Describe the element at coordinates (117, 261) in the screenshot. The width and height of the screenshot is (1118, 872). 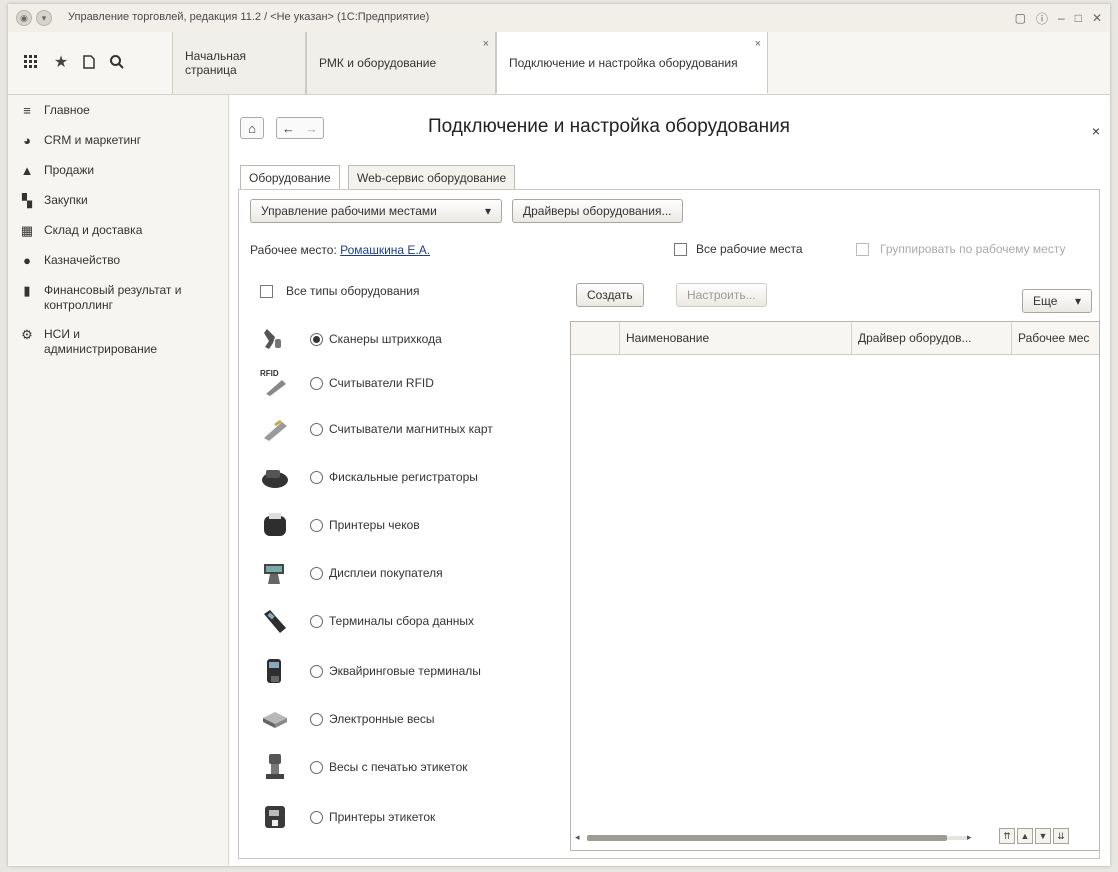
I see `sidebar-item-treasury: ● Казначейство` at that location.